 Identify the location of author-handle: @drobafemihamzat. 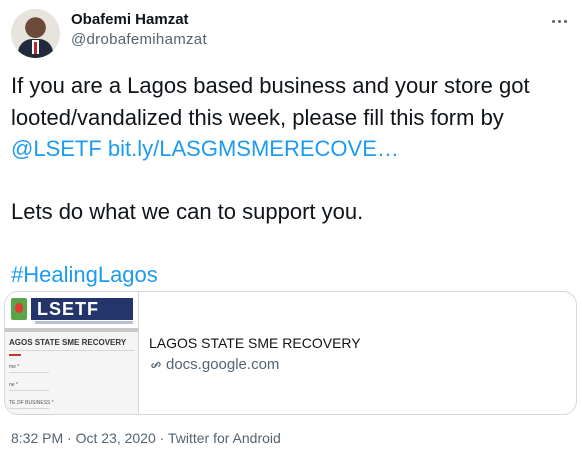
(139, 39).